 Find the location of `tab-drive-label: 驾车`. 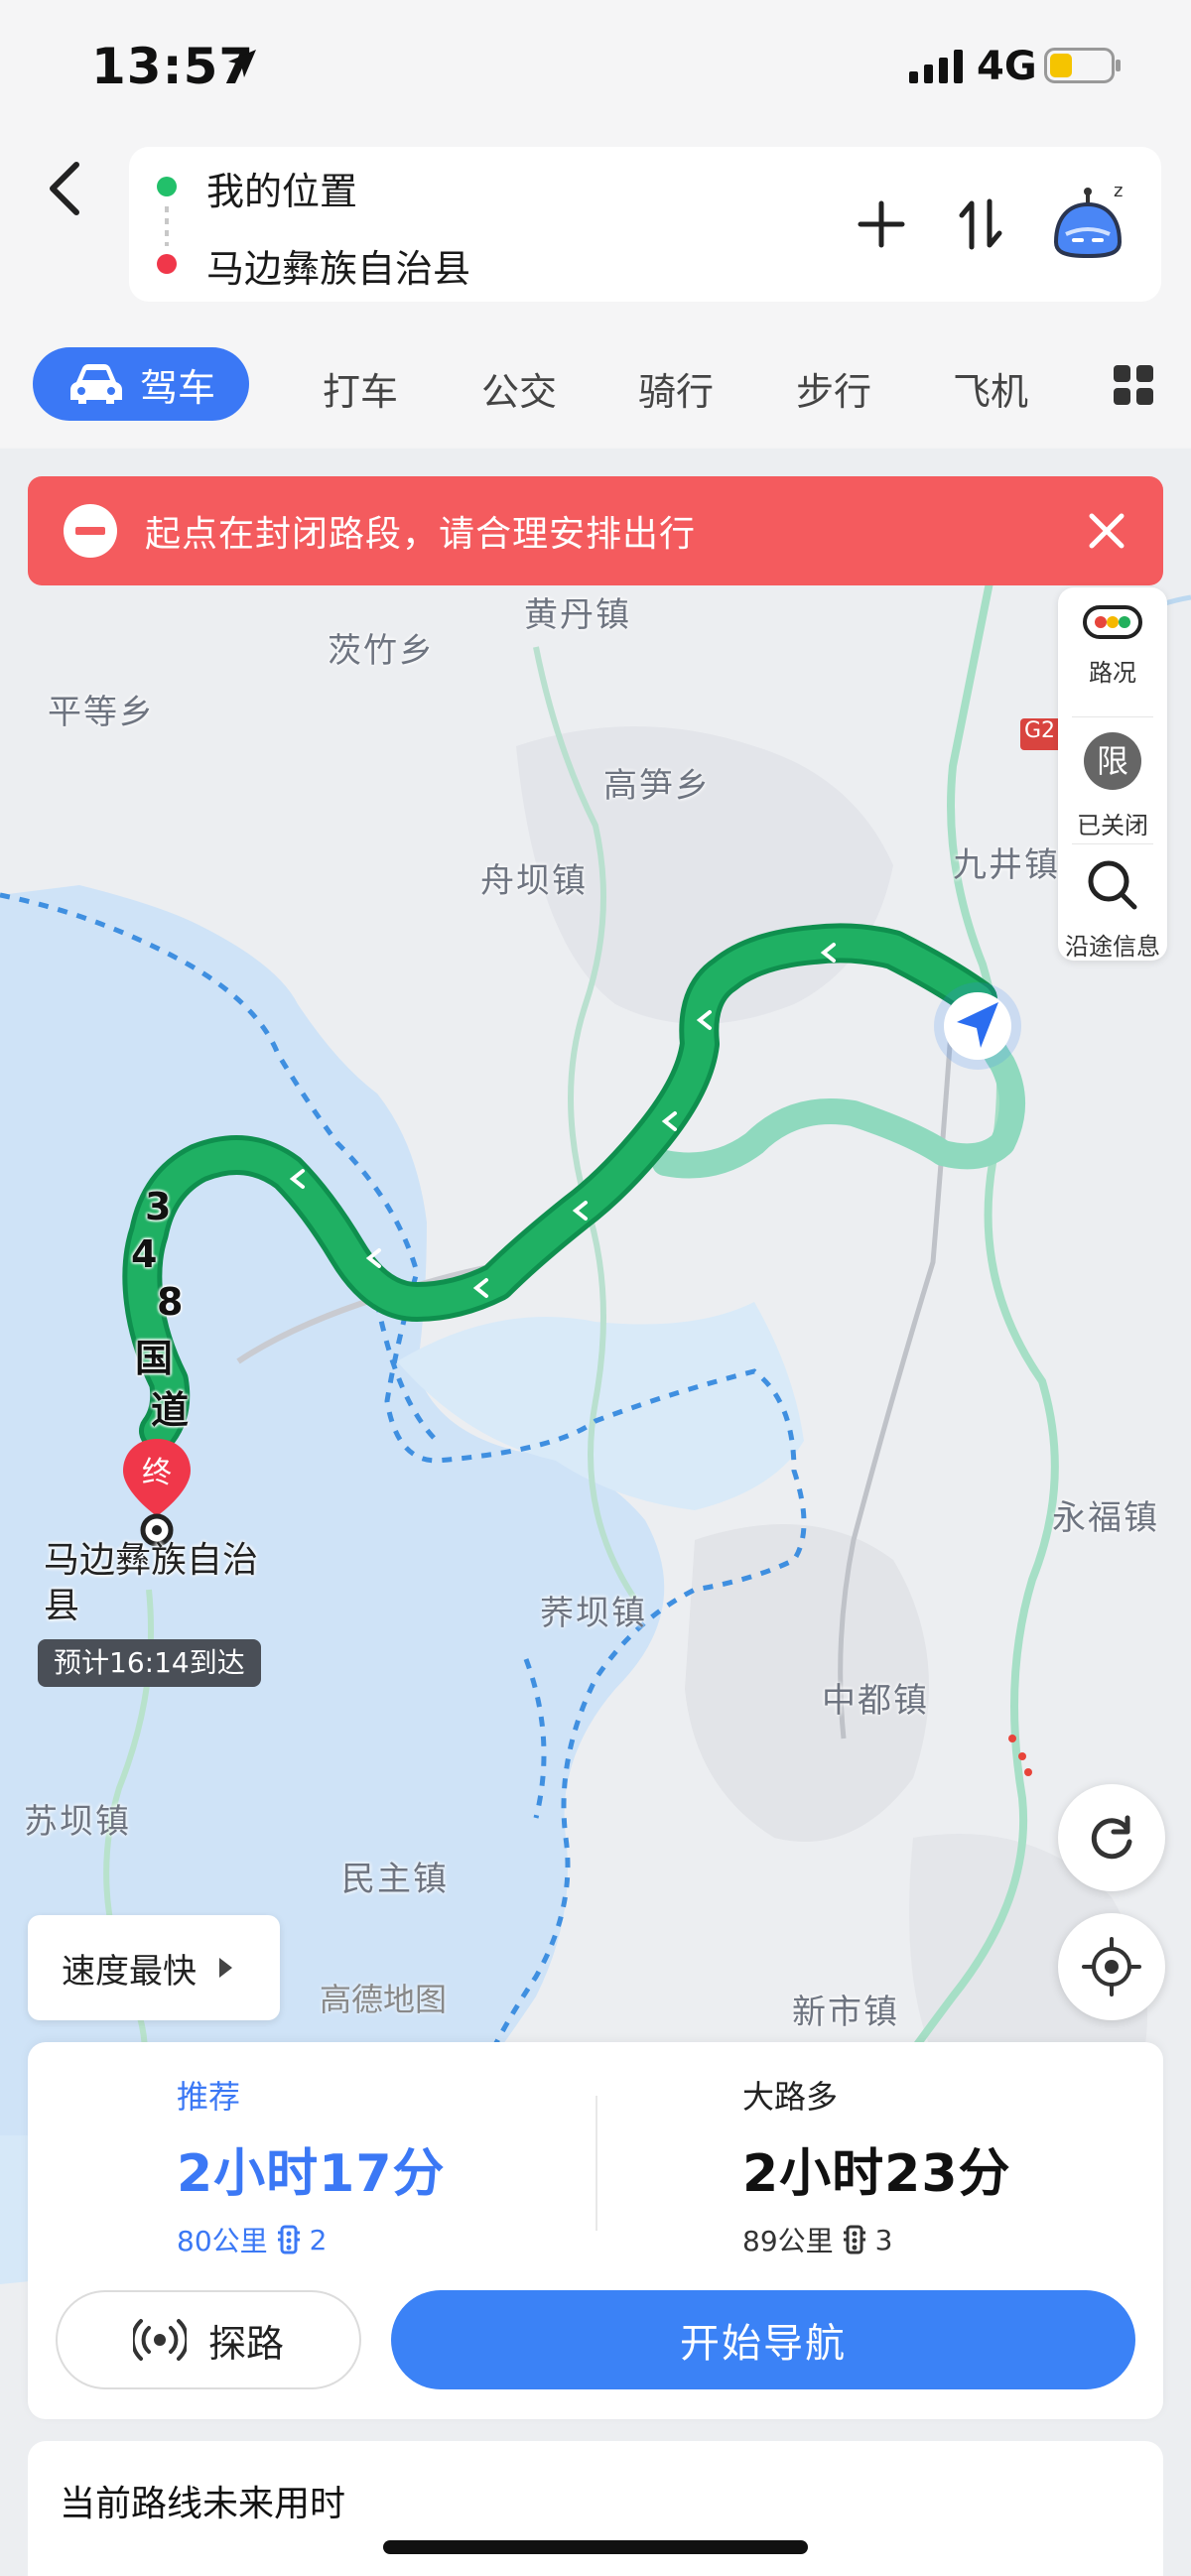

tab-drive-label: 驾车 is located at coordinates (178, 388).